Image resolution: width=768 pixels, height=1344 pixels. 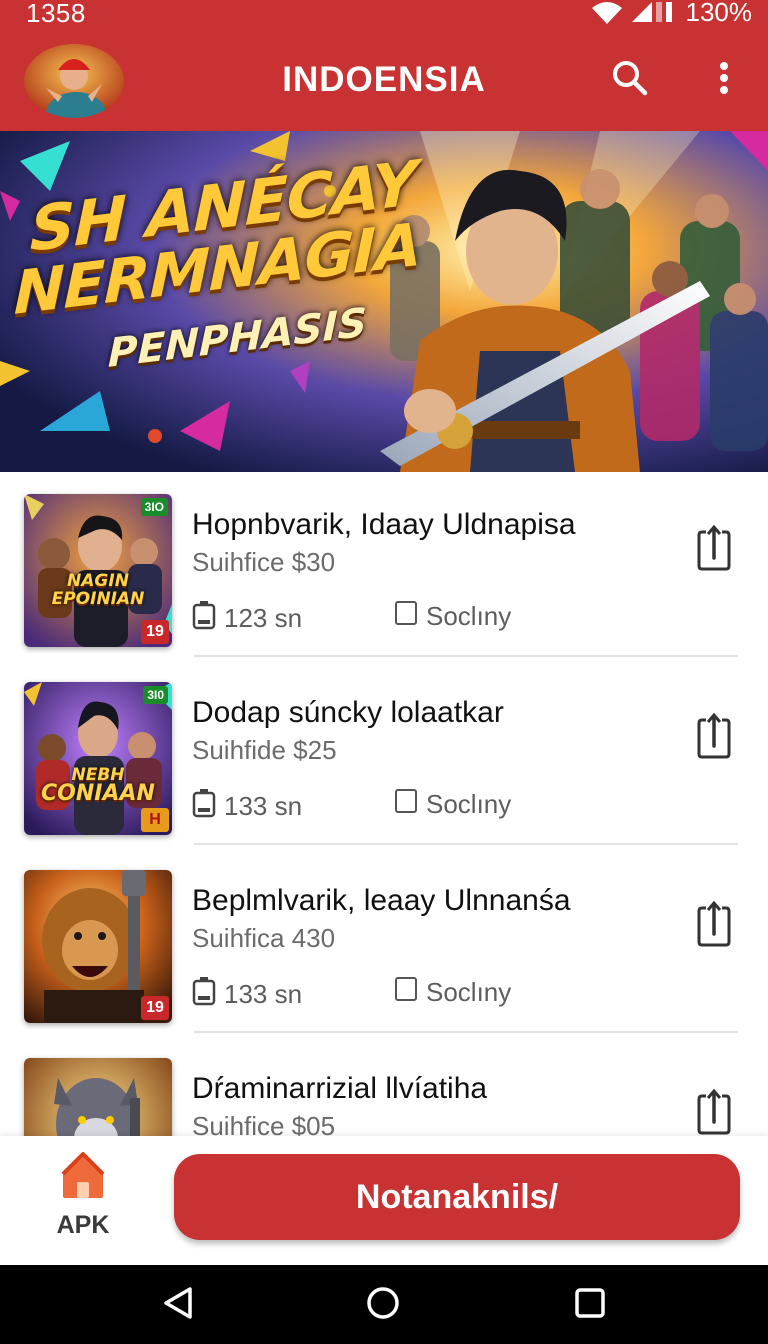 I want to click on top-app-bar: 1358 130% INDOENSIA, so click(x=384, y=65).